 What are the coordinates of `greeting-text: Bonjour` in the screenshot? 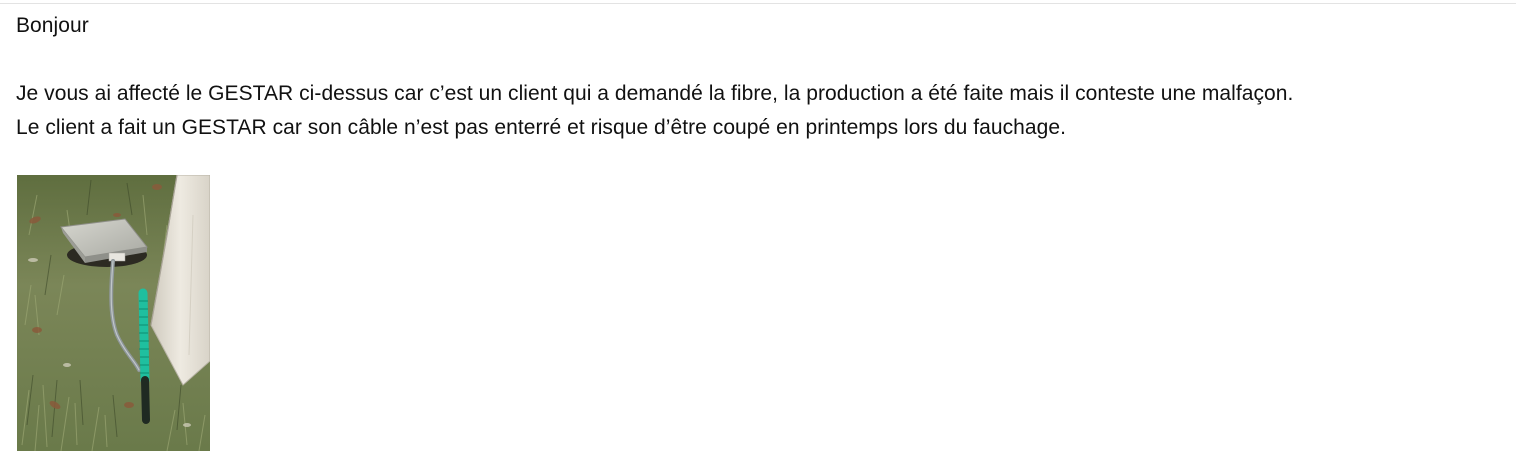 It's located at (52, 25).